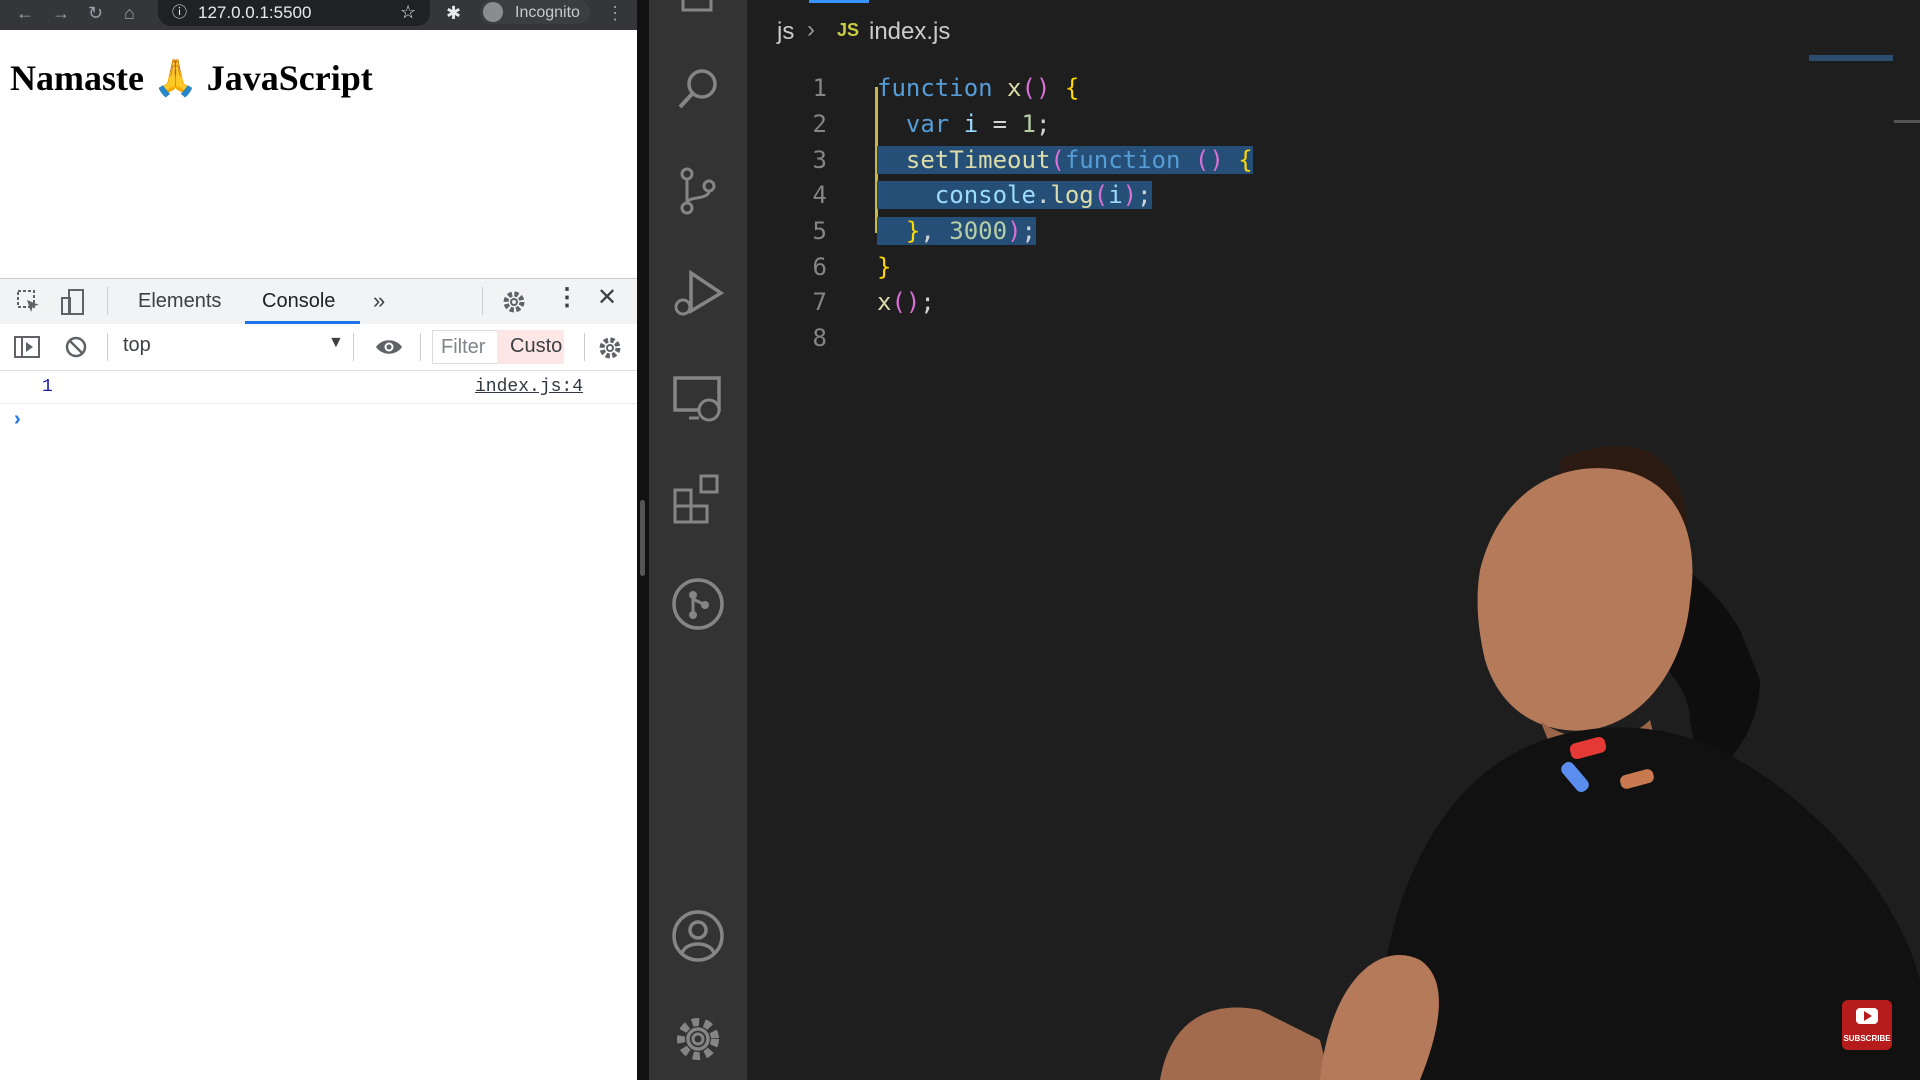 The width and height of the screenshot is (1920, 1080). I want to click on presenter-hand-right, so click(1379, 1017).